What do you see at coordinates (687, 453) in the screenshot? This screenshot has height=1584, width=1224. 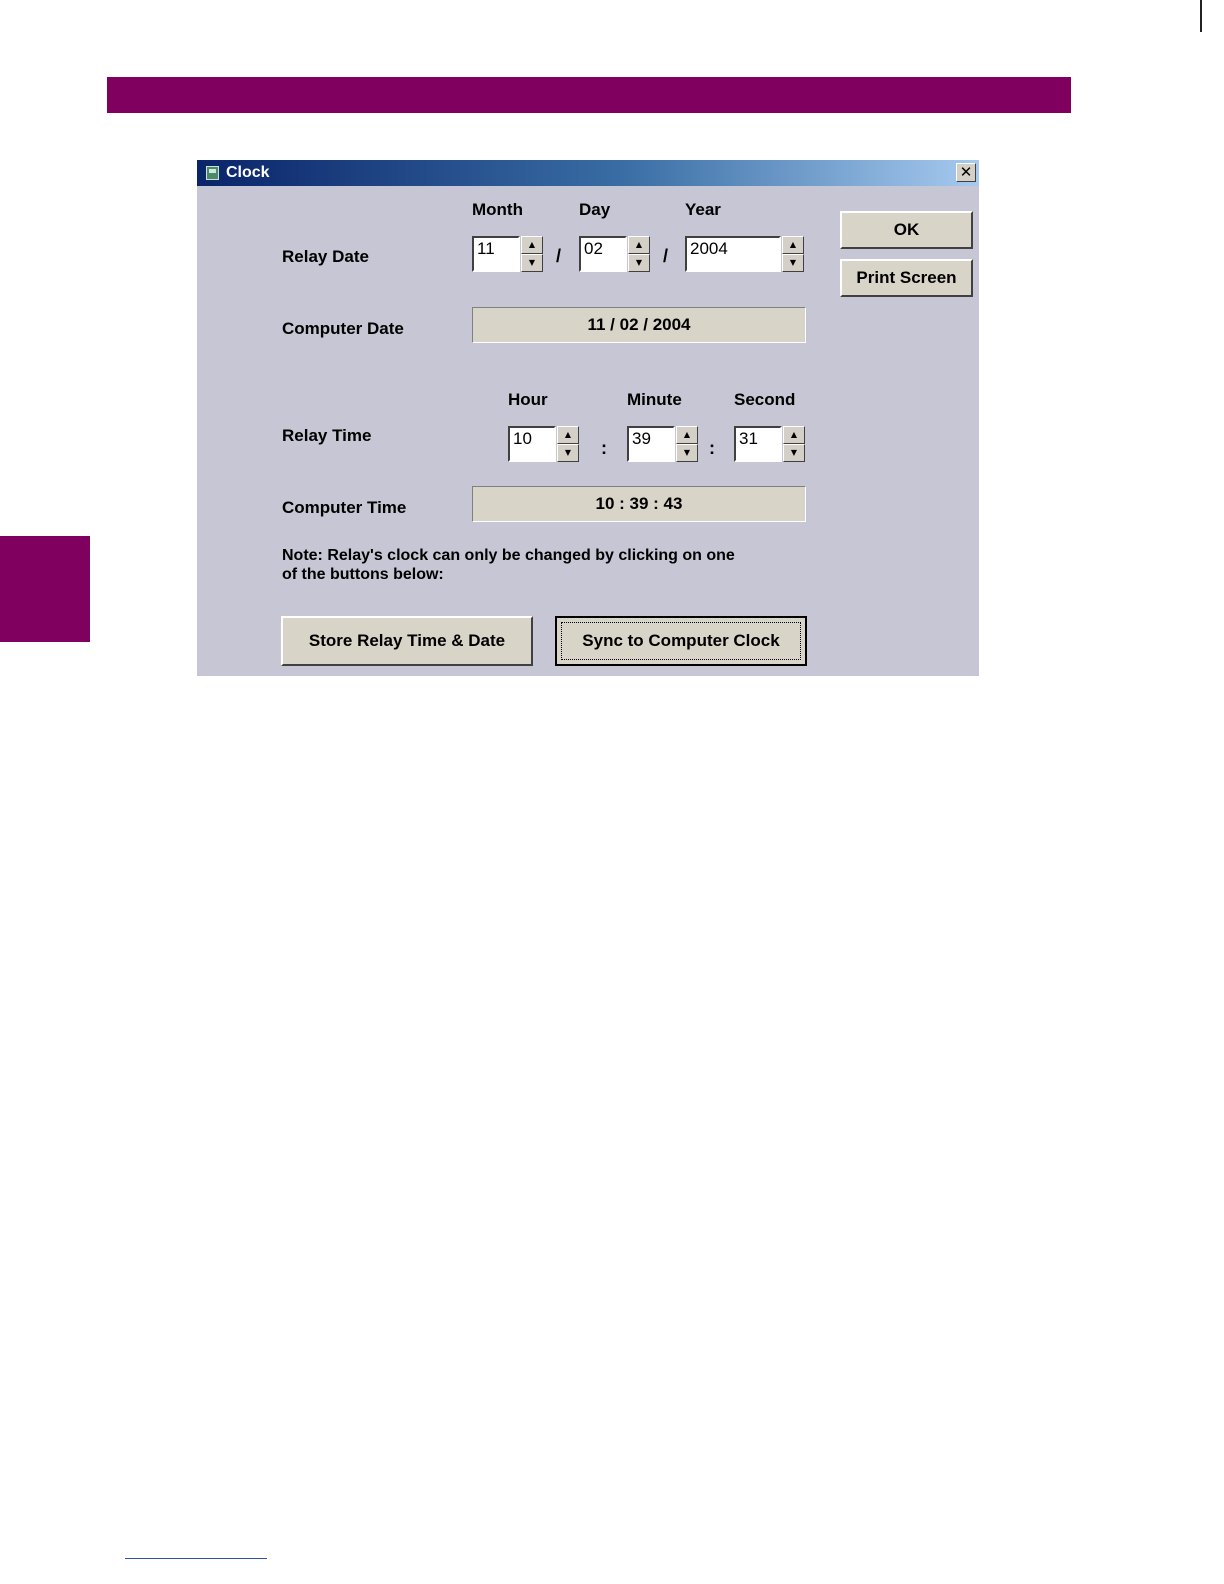 I see `minute-down-icon: ▼` at bounding box center [687, 453].